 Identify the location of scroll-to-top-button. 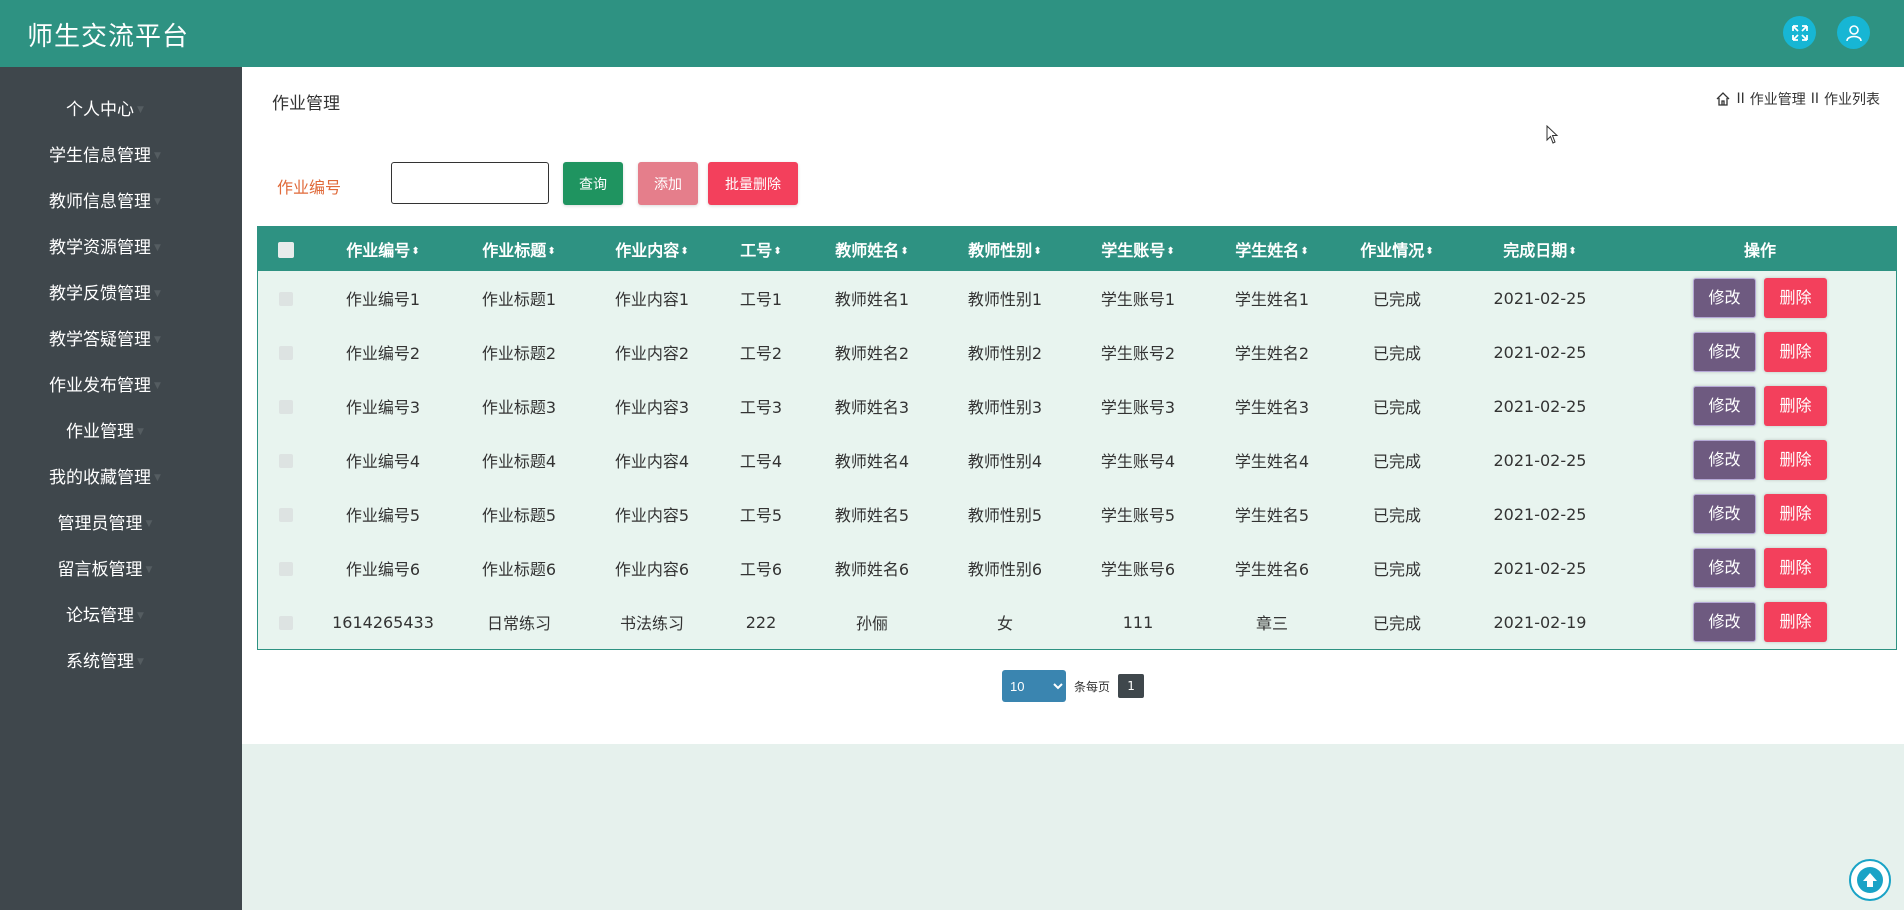
(1870, 880).